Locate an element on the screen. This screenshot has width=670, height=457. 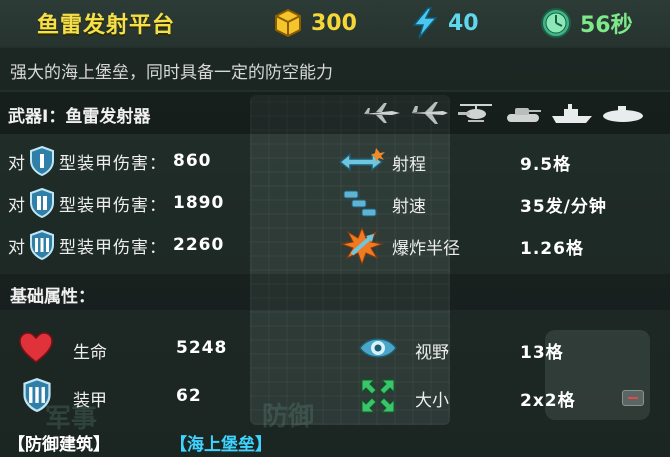
unit-title: 鱼雷发射平台 is located at coordinates (106, 25).